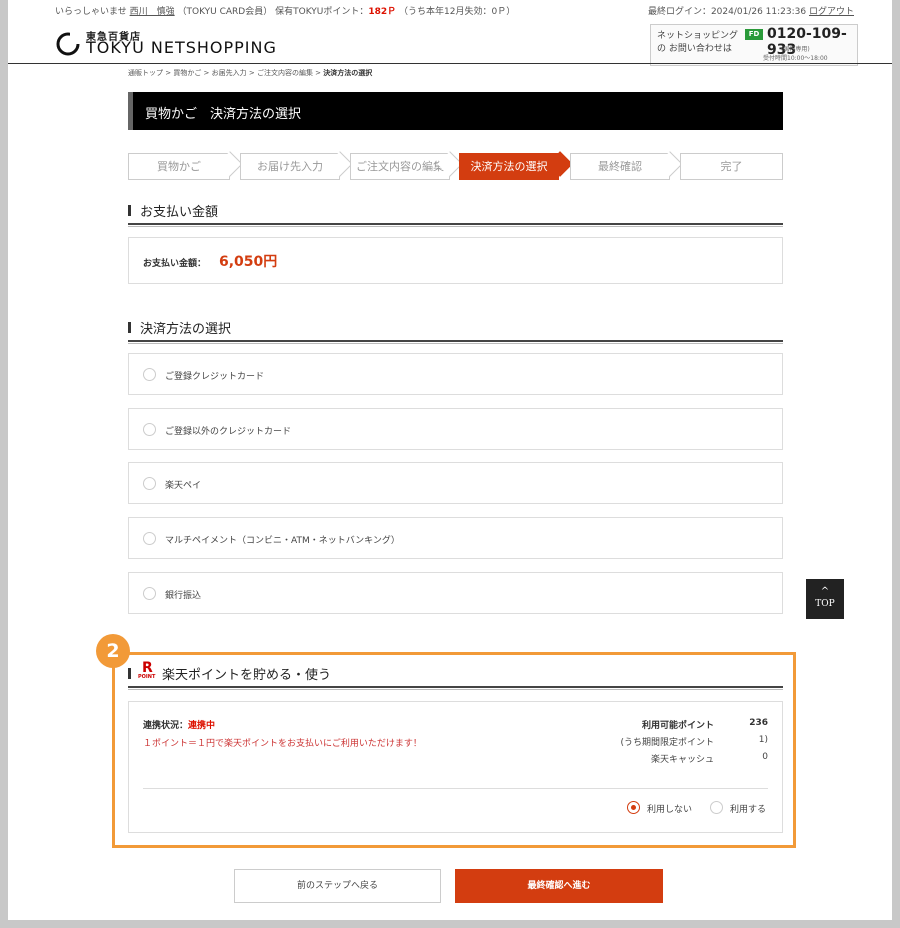  I want to click on top-label: TOP, so click(825, 604).